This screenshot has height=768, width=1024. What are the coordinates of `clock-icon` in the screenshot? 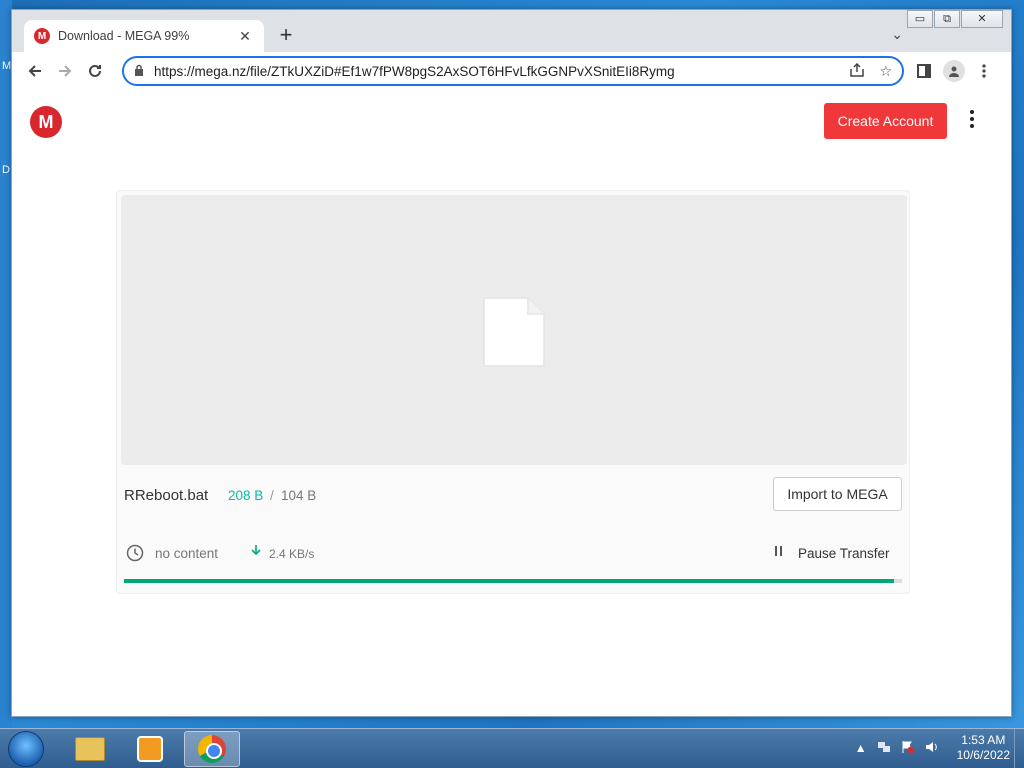 It's located at (135, 553).